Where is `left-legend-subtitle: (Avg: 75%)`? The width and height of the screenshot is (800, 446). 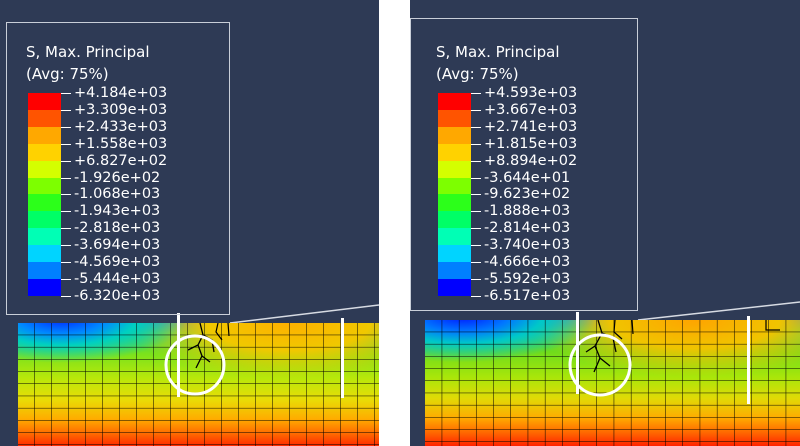 left-legend-subtitle: (Avg: 75%) is located at coordinates (67, 74).